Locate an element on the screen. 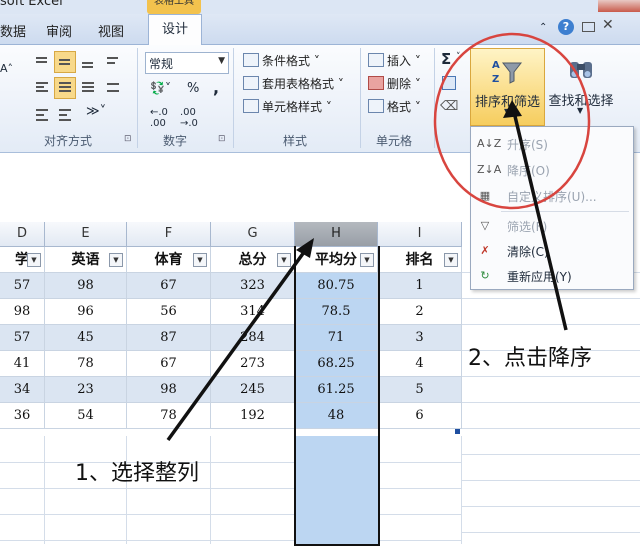 The height and width of the screenshot is (546, 640). table-cell: 41 is located at coordinates (22, 364).